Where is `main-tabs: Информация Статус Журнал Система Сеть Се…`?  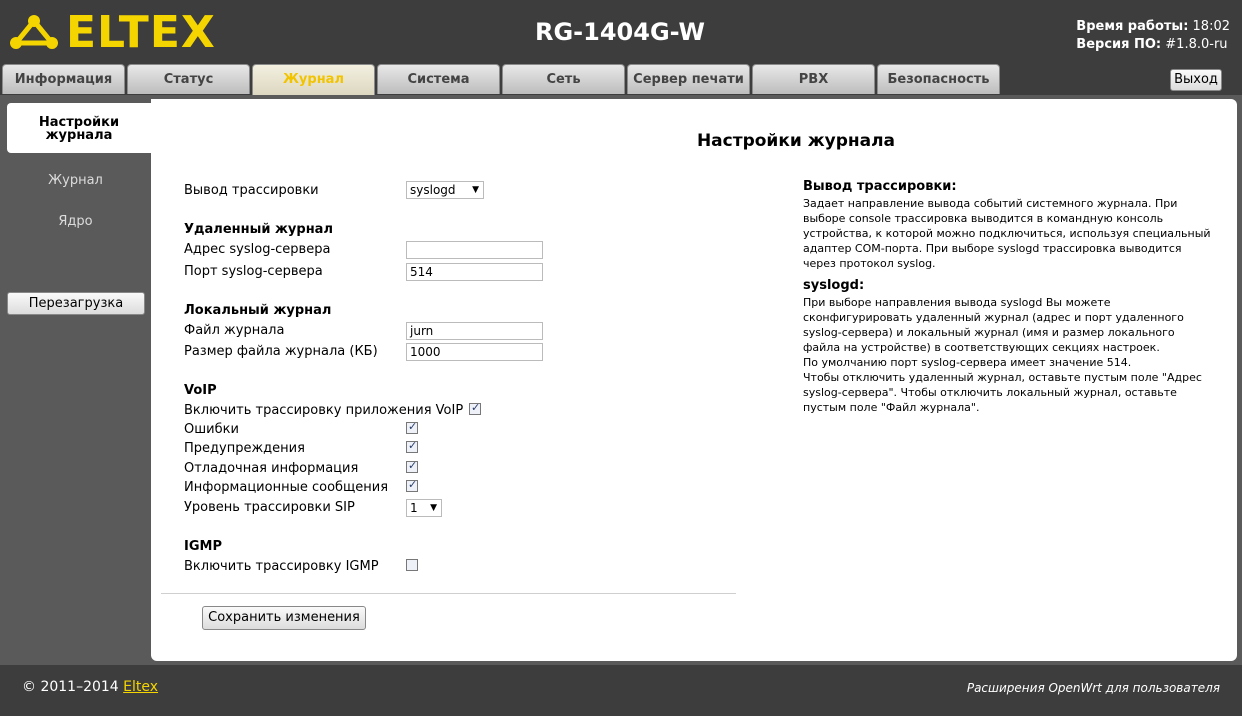 main-tabs: Информация Статус Журнал Система Сеть Се… is located at coordinates (502, 79).